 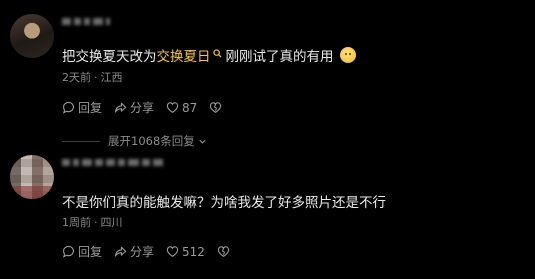 What do you see at coordinates (92, 222) in the screenshot?
I see `comment-meta: 1周前 · 四川` at bounding box center [92, 222].